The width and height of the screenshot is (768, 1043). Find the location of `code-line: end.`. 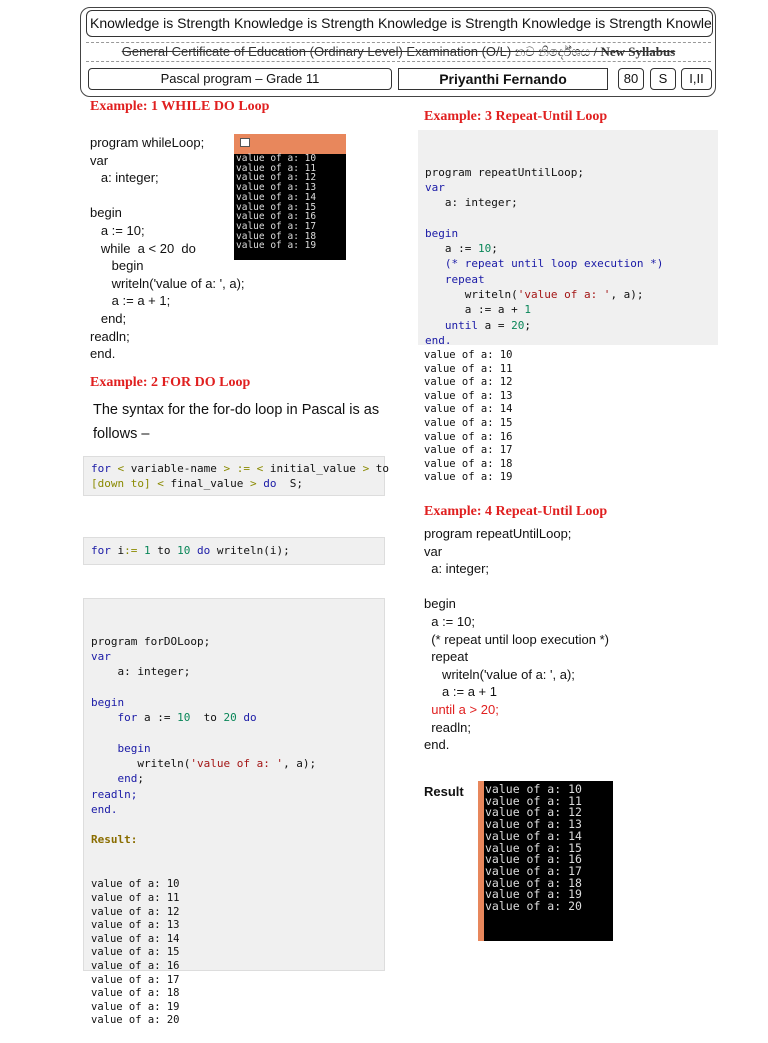

code-line: end. is located at coordinates (234, 809).